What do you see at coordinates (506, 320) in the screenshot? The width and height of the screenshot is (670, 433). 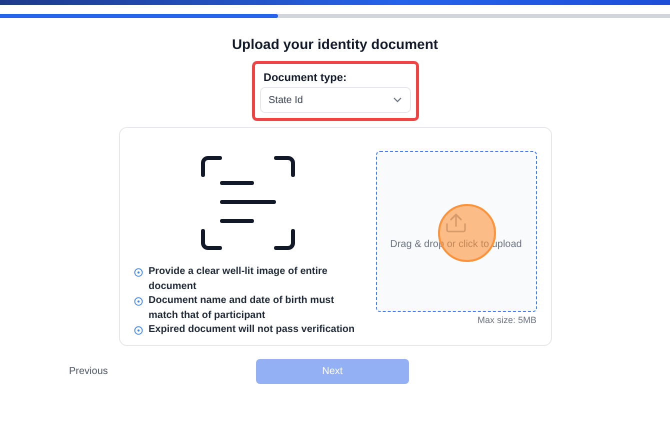 I see `max-size-note: Max size: 5MB` at bounding box center [506, 320].